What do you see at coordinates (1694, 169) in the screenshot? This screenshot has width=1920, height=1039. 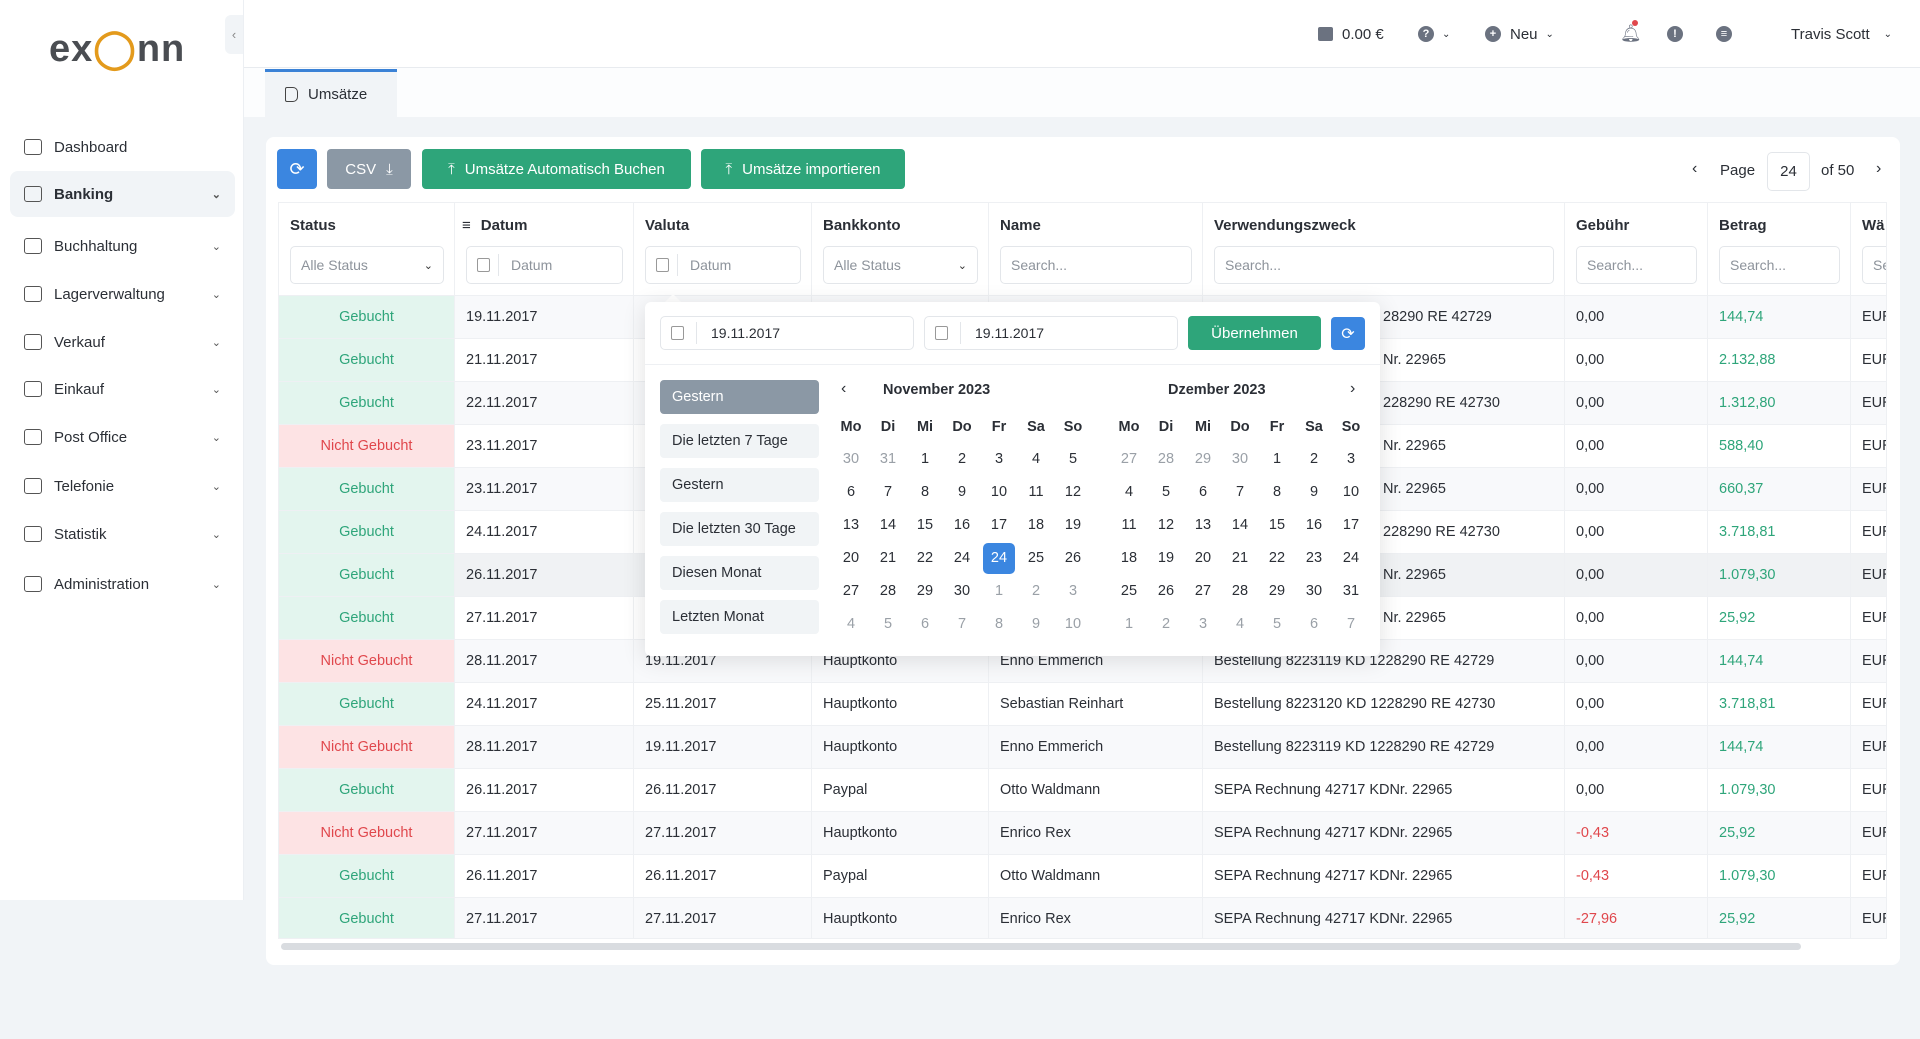 I see `prev-page-button: ‹` at bounding box center [1694, 169].